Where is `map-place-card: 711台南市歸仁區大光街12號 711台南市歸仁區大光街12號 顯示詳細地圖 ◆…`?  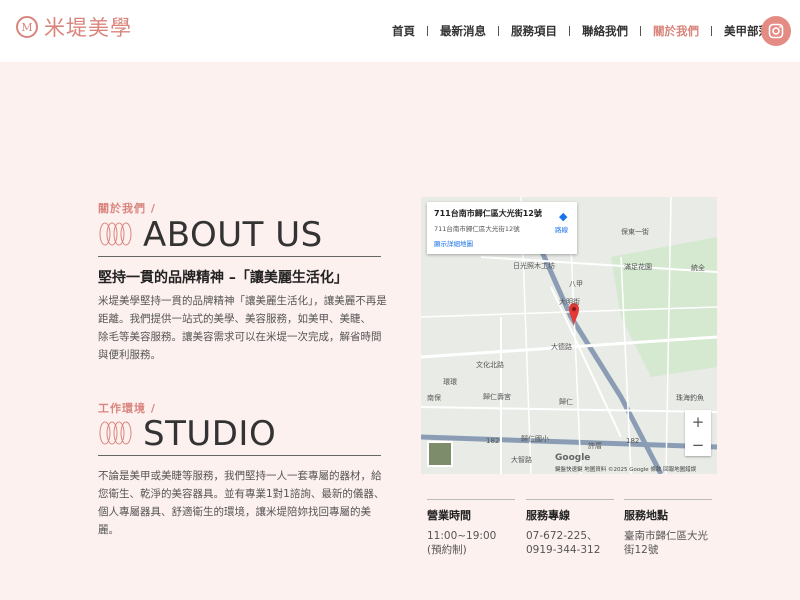
map-place-card: 711台南市歸仁區大光街12號 711台南市歸仁區大光街12號 顯示詳細地圖 ◆… is located at coordinates (502, 228).